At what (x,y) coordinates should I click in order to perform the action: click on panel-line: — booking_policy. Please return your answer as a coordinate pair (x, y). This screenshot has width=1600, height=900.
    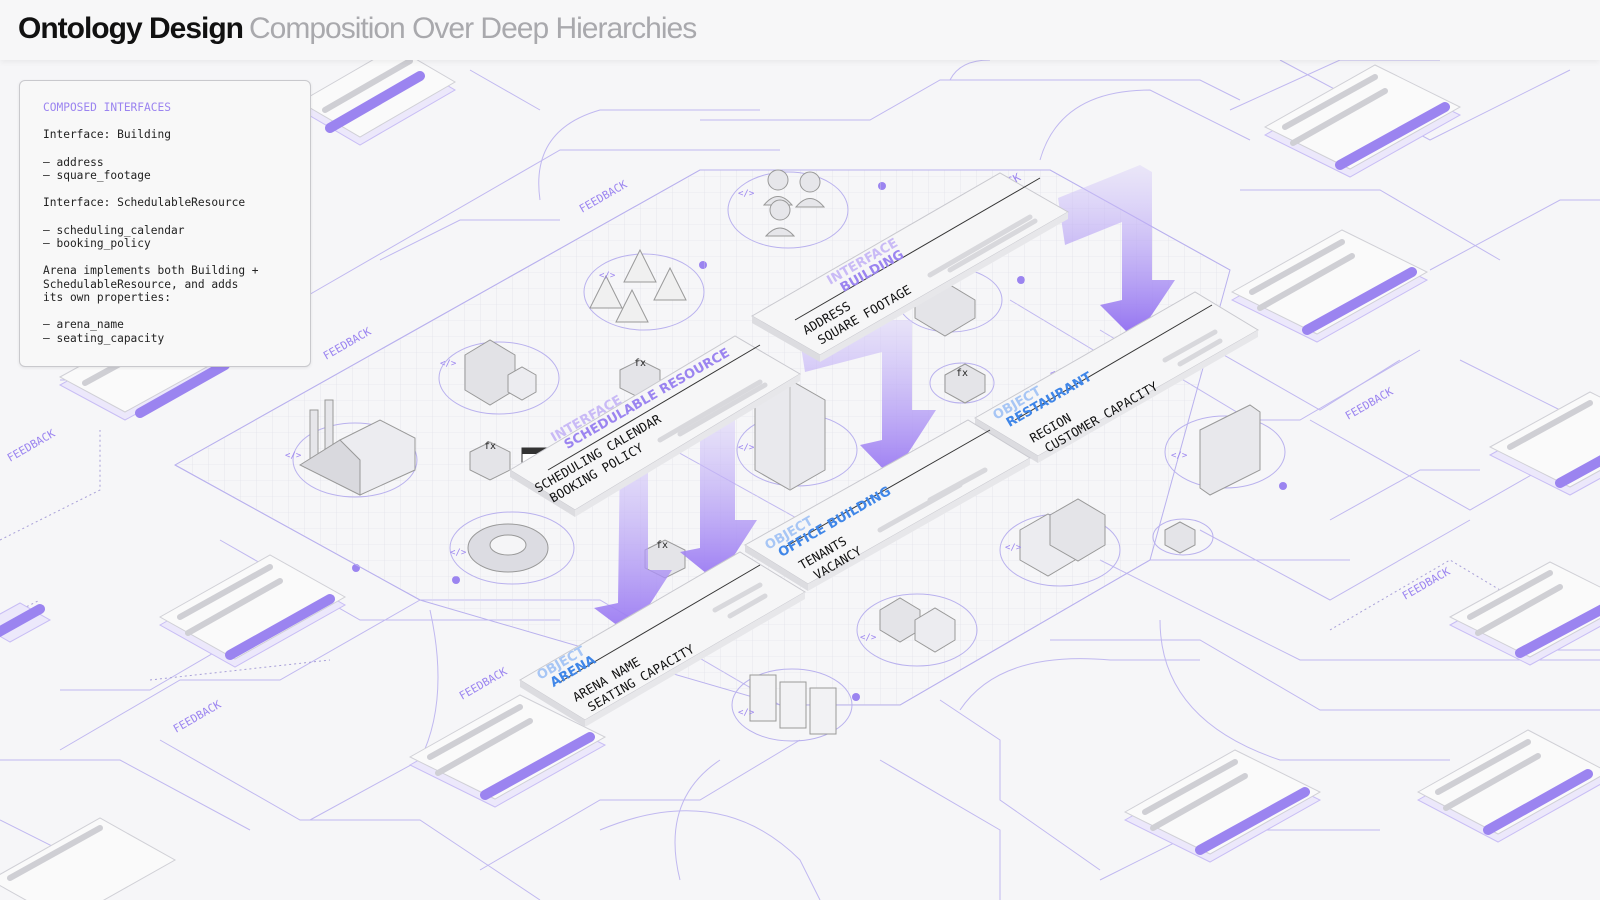
    Looking at the image, I should click on (97, 243).